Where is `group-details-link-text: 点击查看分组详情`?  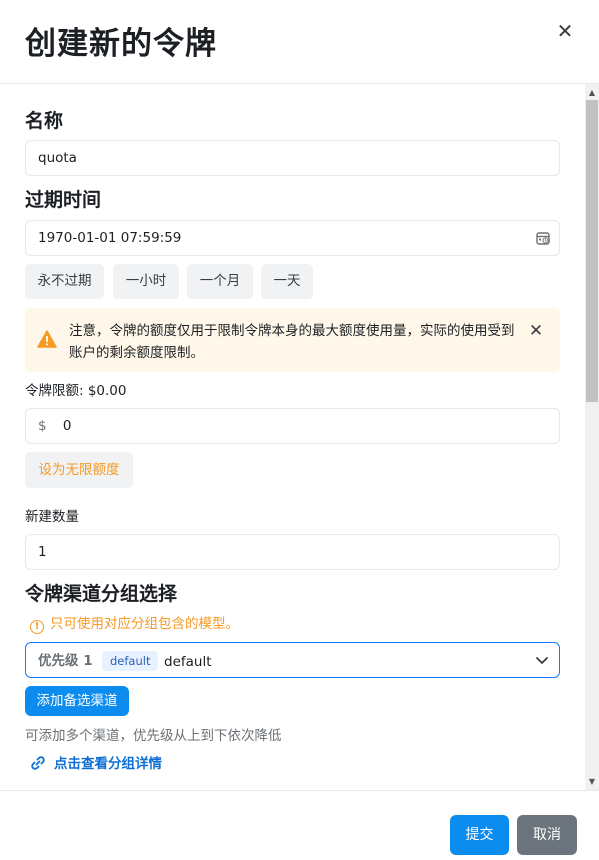 group-details-link-text: 点击查看分组详情 is located at coordinates (108, 764).